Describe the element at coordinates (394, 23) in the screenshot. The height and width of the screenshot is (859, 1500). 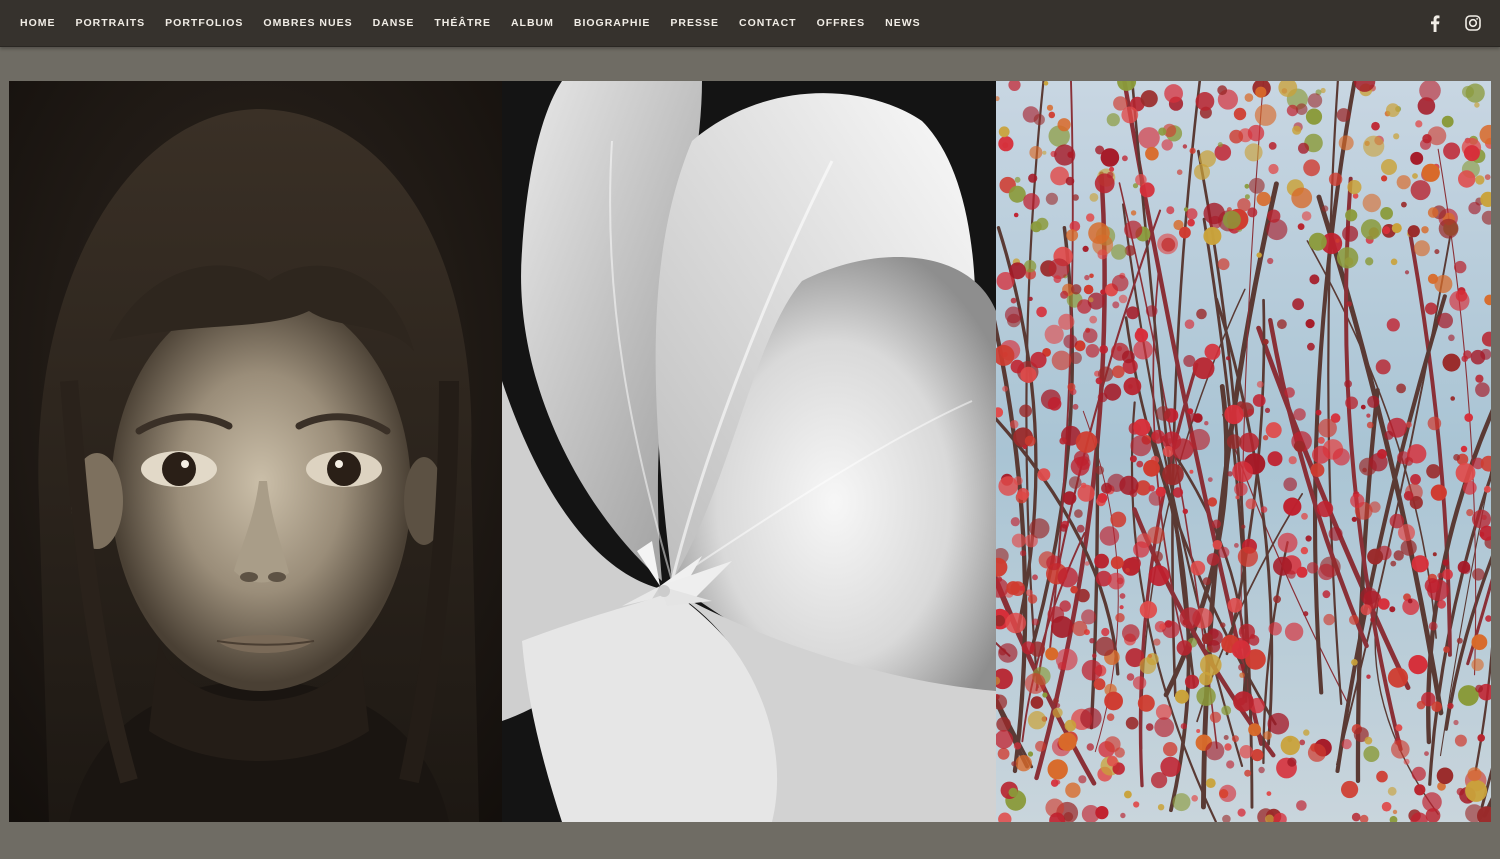
I see `nav-danse: DANSE` at that location.